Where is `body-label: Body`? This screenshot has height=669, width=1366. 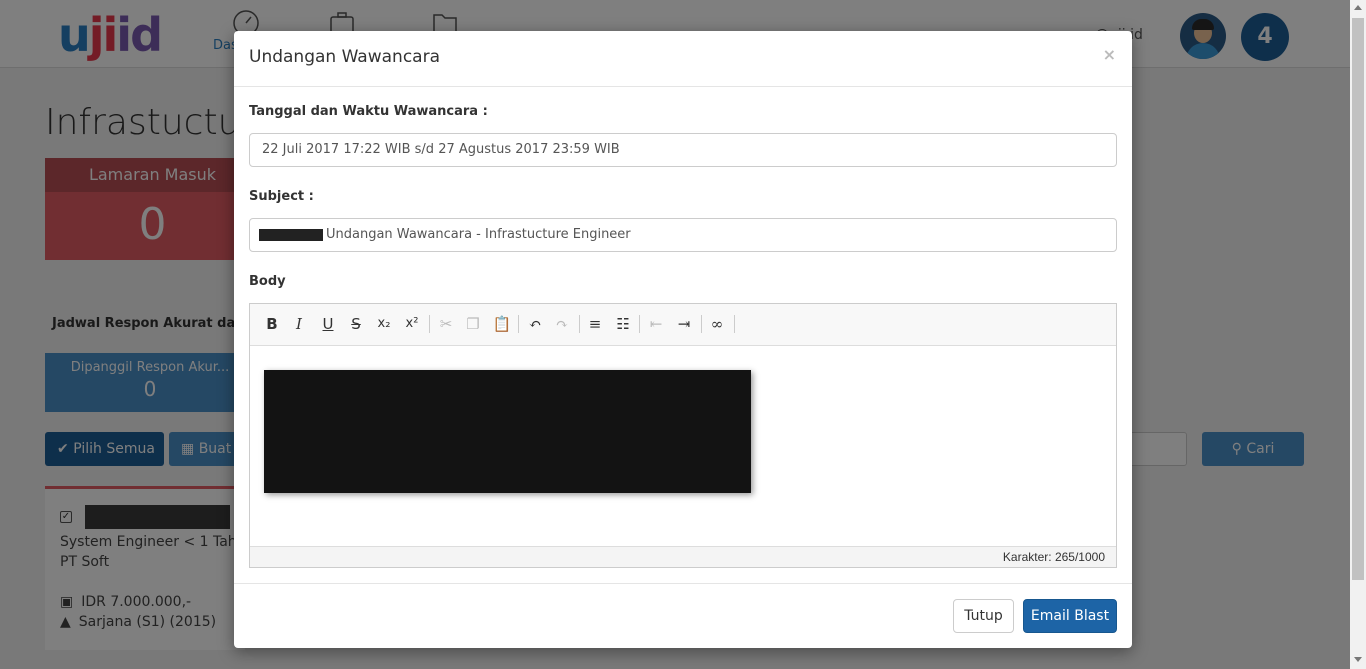 body-label: Body is located at coordinates (267, 281).